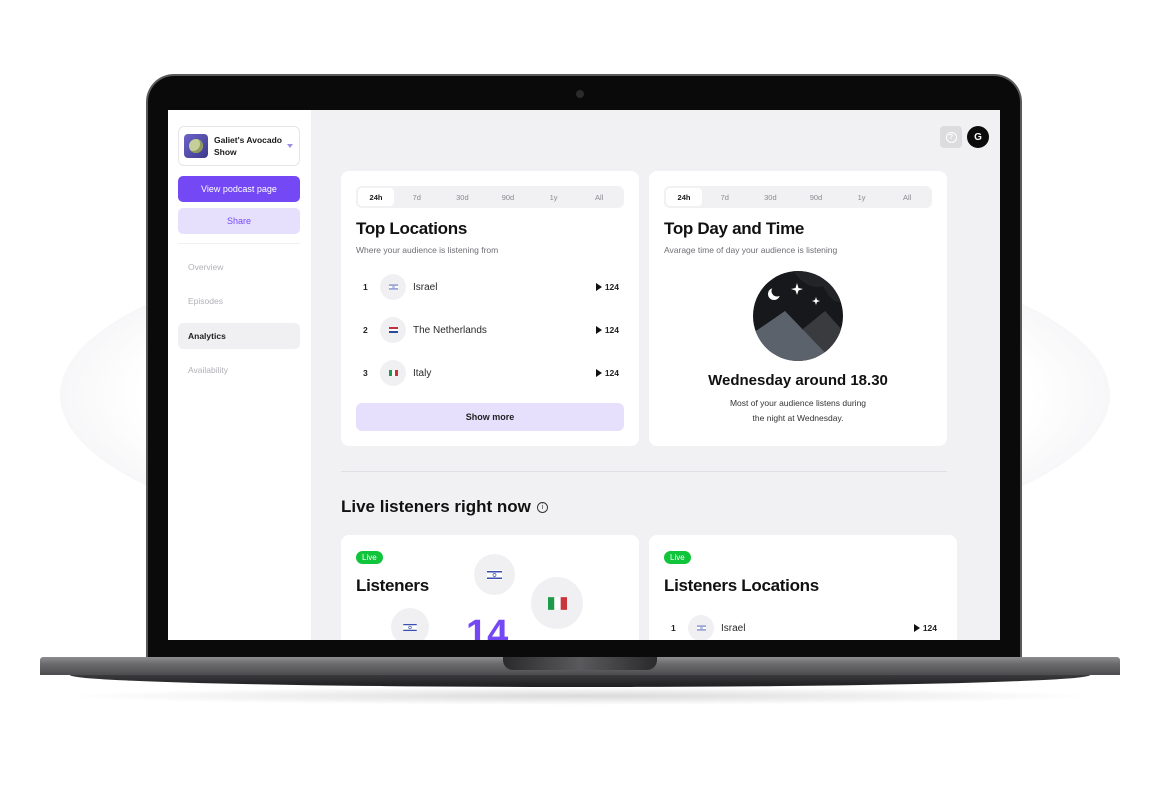  I want to click on info-icon: i, so click(542, 507).